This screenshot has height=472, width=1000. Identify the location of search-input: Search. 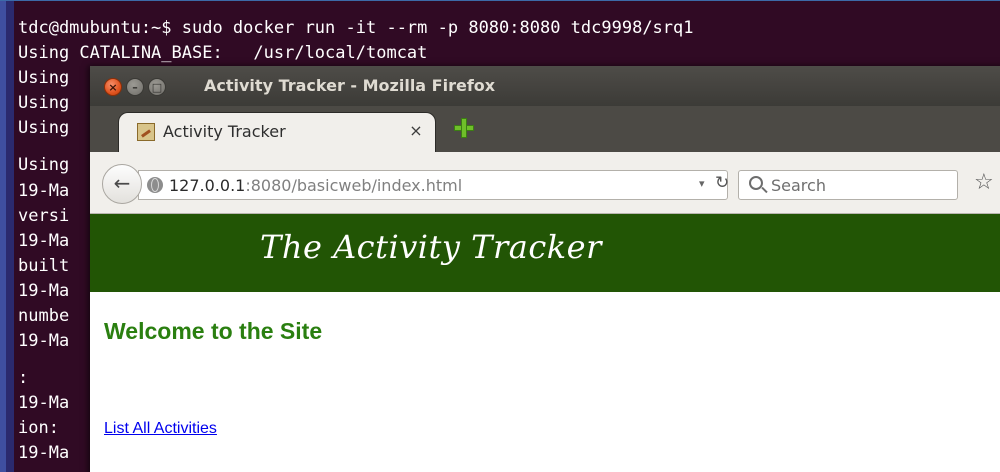
(848, 185).